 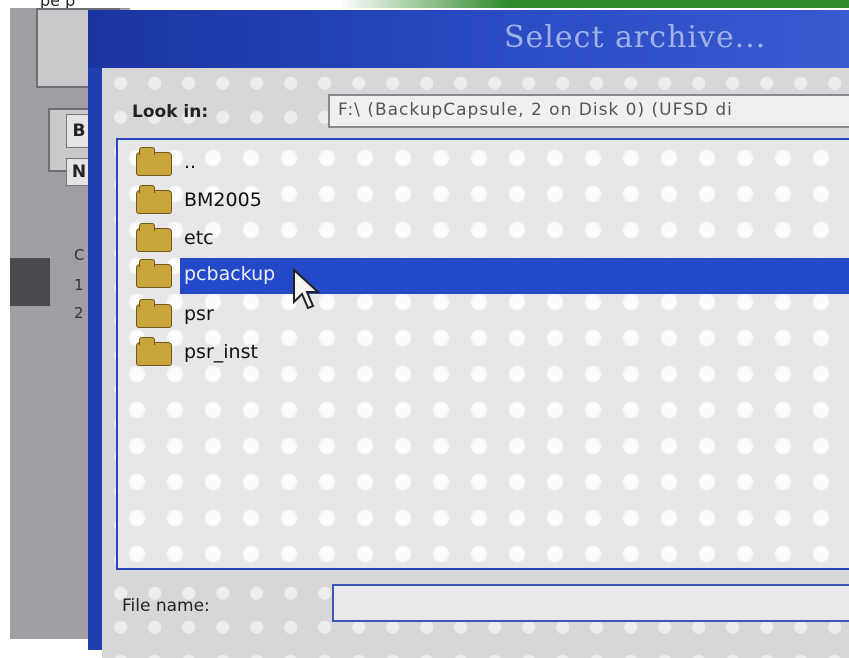 I want to click on list-item-pcbackup: pcbackup, so click(x=492, y=276).